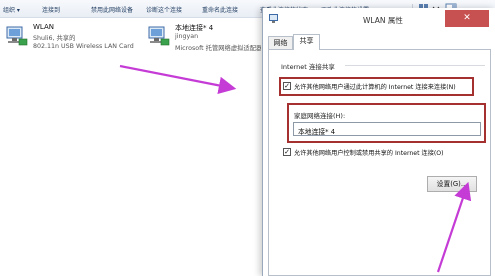 The height and width of the screenshot is (276, 495). I want to click on connection-status: jingyan, so click(187, 36).